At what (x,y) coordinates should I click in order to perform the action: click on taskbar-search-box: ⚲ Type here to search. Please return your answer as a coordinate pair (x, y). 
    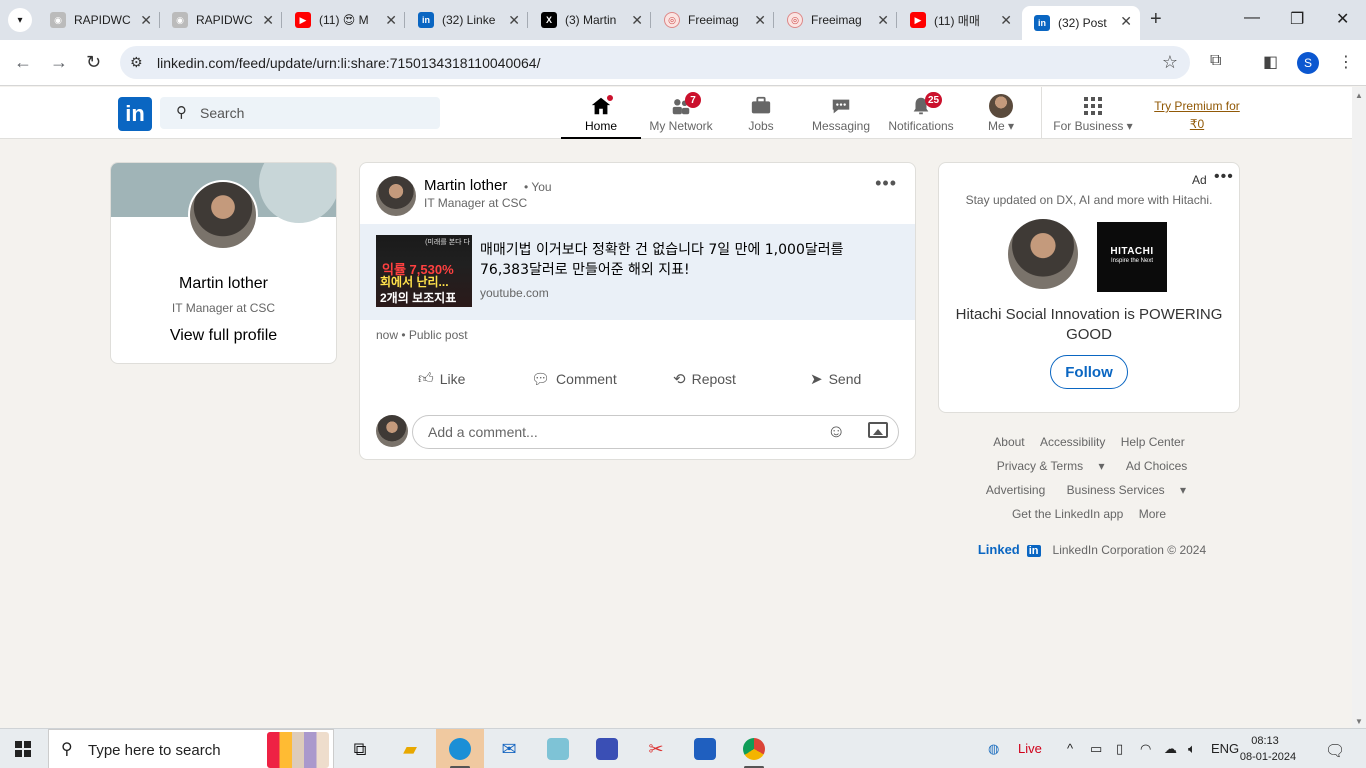
    Looking at the image, I should click on (191, 748).